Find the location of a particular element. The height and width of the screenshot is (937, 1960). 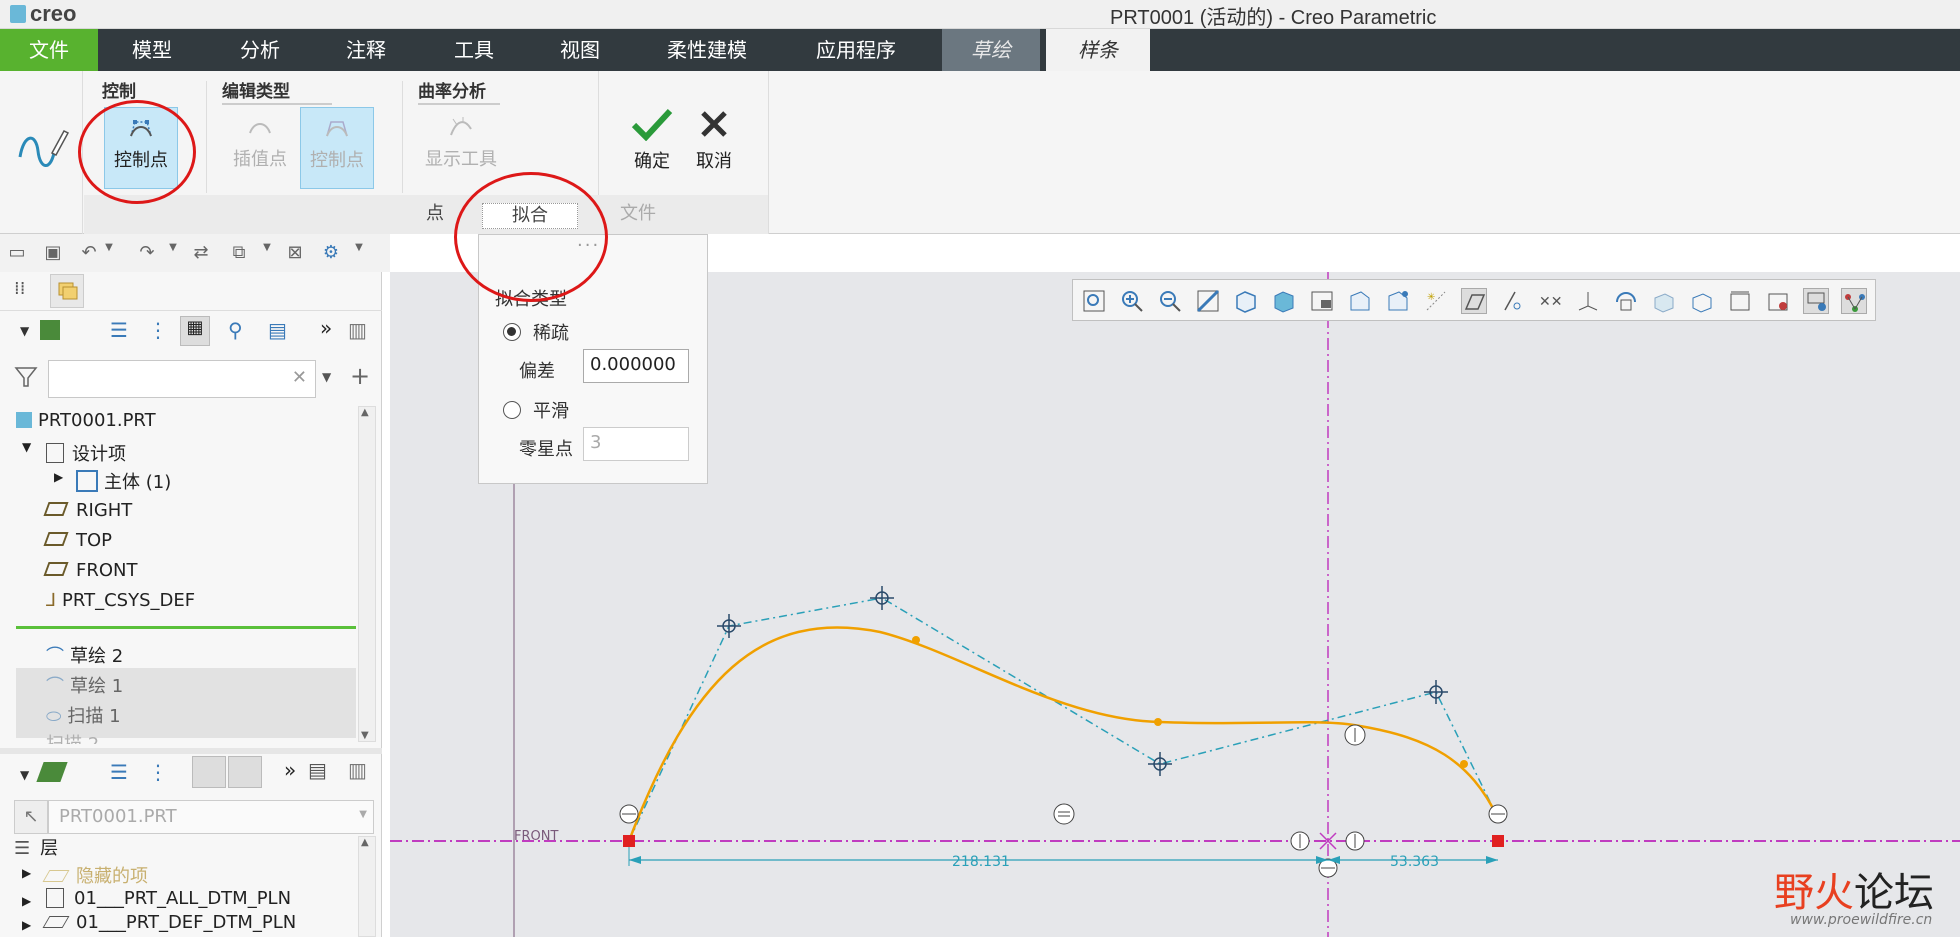

tree-search-input: ✕ is located at coordinates (182, 379).